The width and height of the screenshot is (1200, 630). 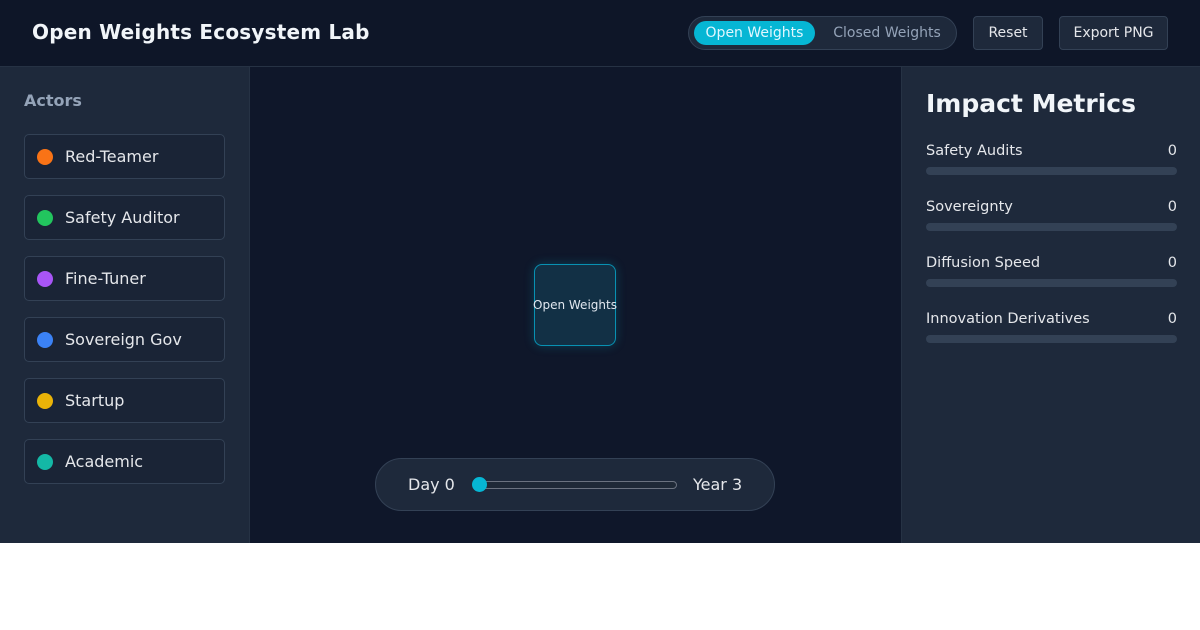 I want to click on metric-innovation-derivatives: Innovation Derivatives 0, so click(x=1051, y=331).